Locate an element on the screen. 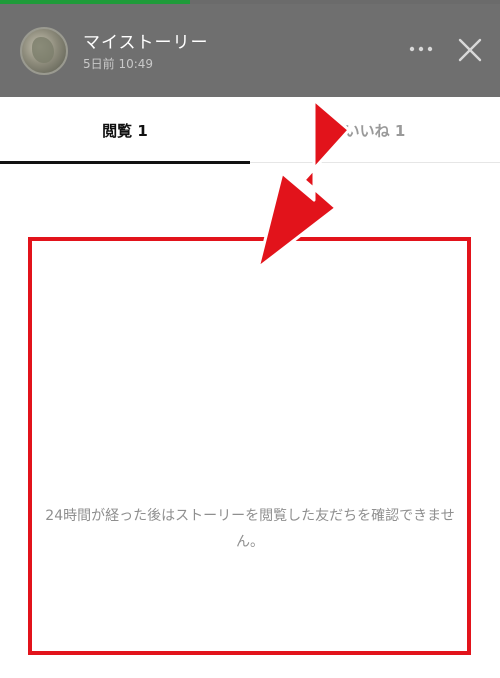 The height and width of the screenshot is (678, 500). viewer-tabs: 閲覧 1 いいね 1 is located at coordinates (250, 130).